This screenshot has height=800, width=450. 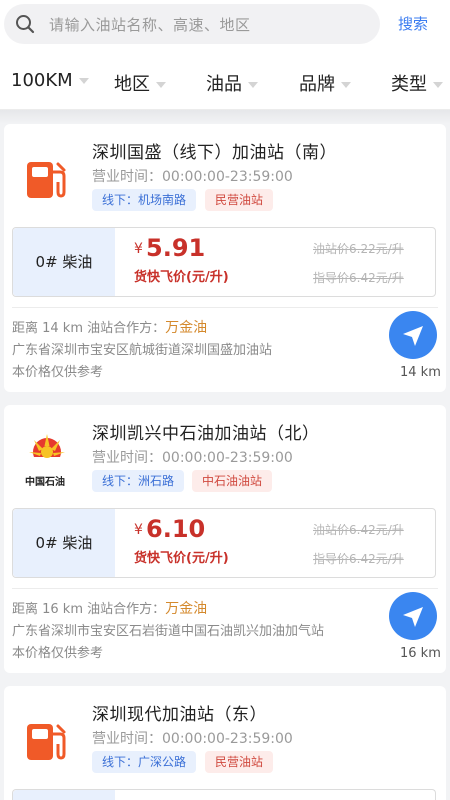 I want to click on distance-partner: 距离 14 km 油站合作方：万金油, so click(x=109, y=327).